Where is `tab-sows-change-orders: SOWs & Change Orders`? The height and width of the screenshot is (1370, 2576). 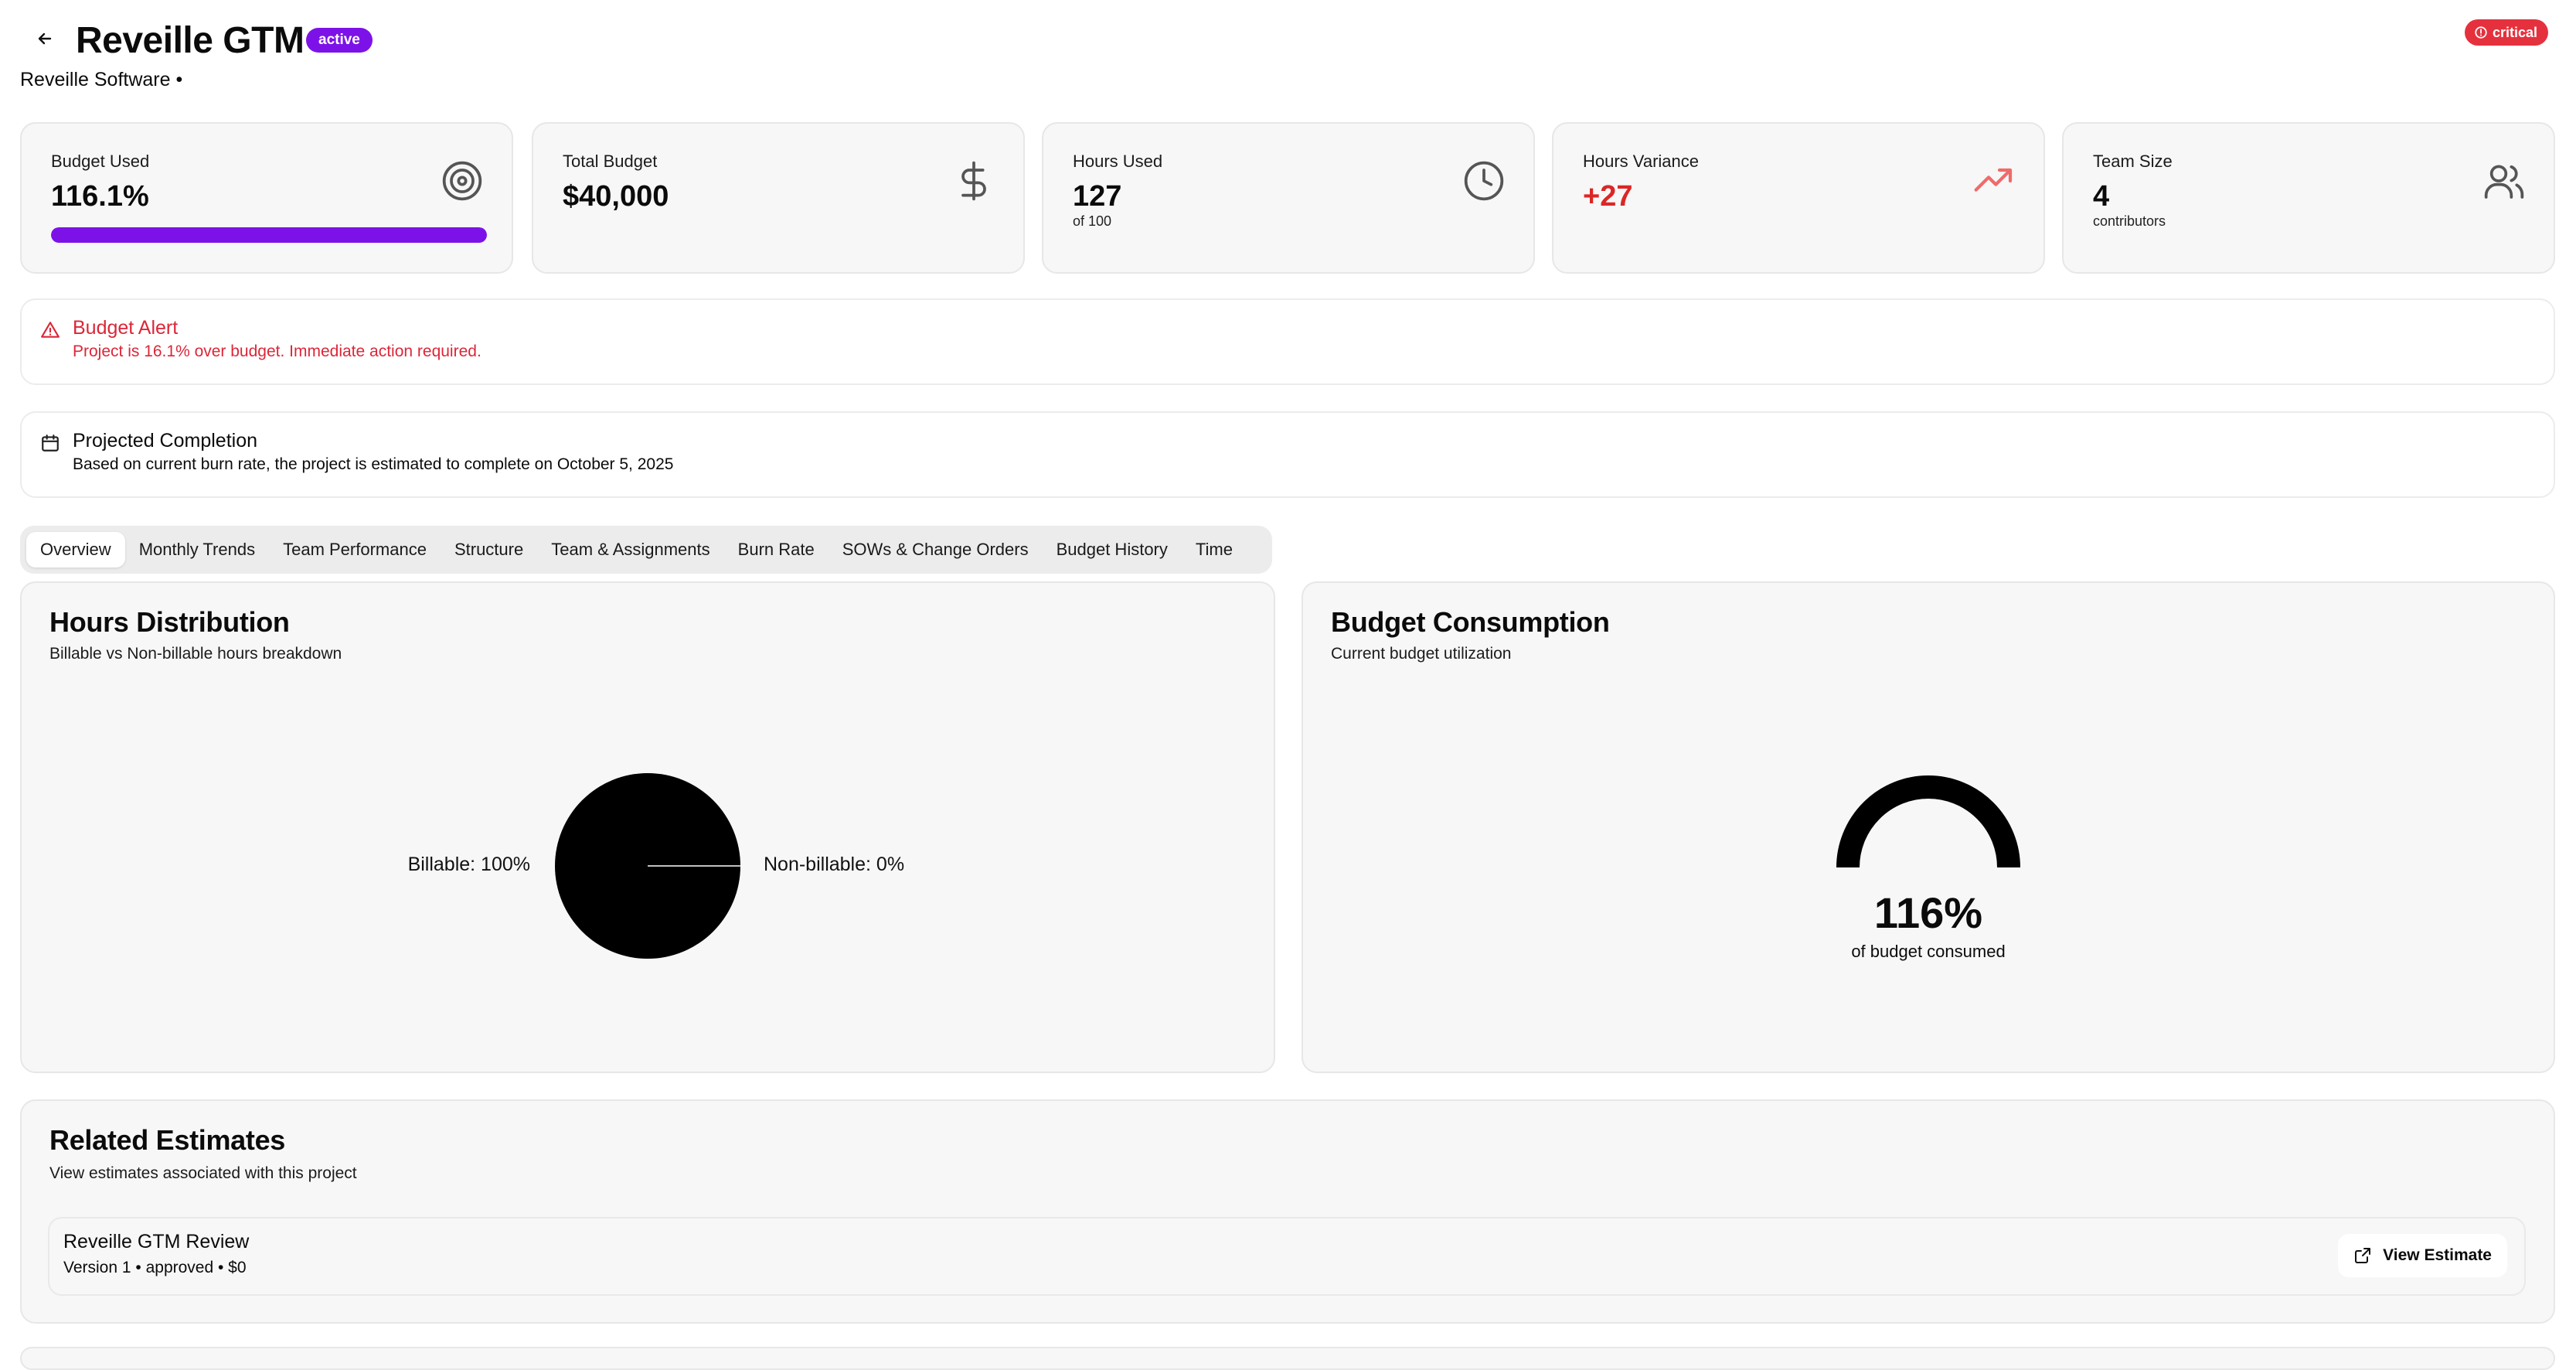 tab-sows-change-orders: SOWs & Change Orders is located at coordinates (936, 549).